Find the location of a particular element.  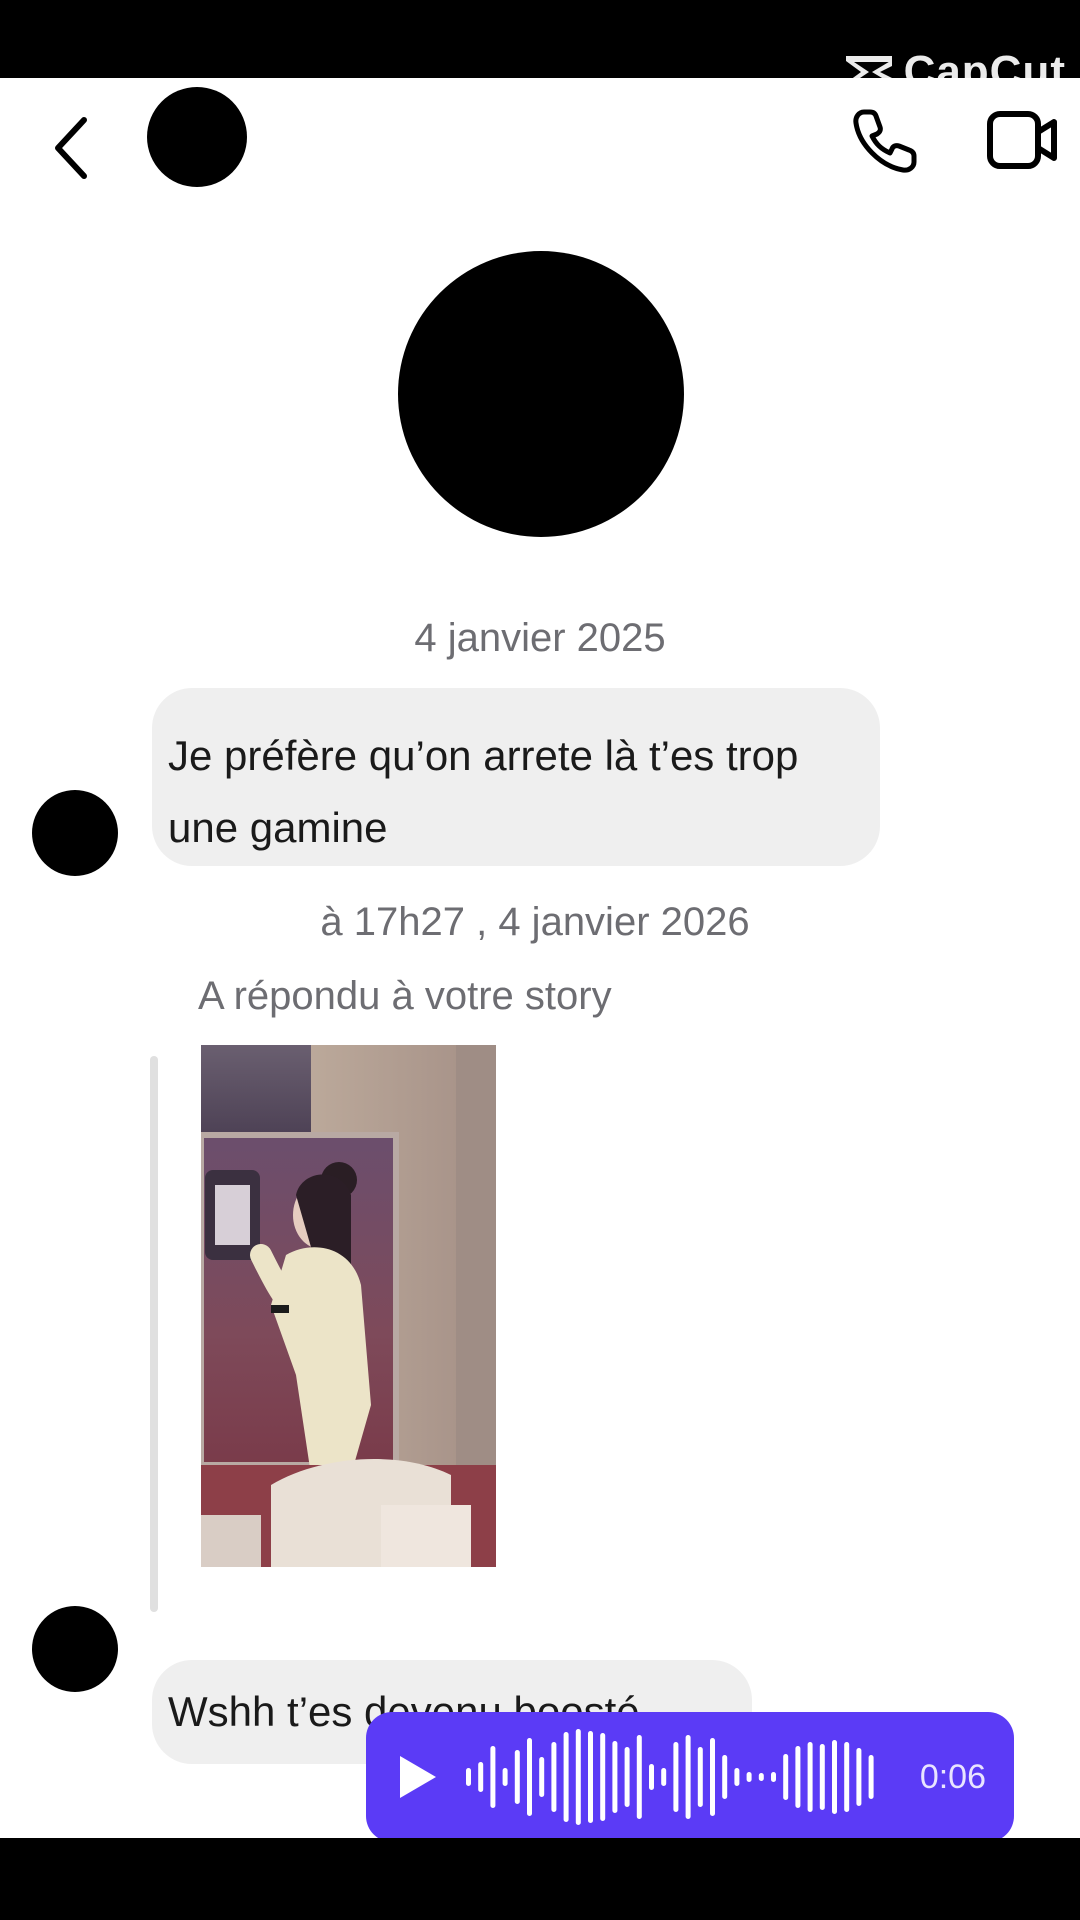

capcut-watermark: CapCut is located at coordinates (954, 71).